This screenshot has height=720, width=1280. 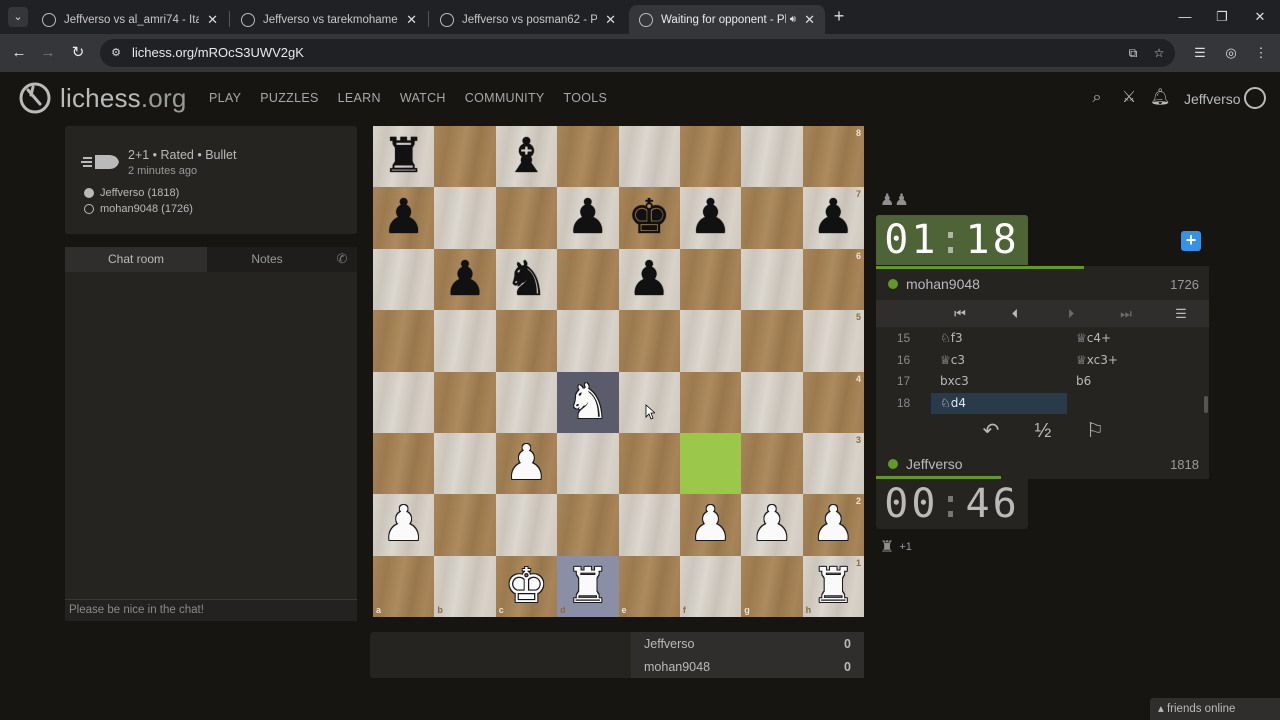 I want to click on previous-move-icon: ⏴, so click(x=1015, y=314).